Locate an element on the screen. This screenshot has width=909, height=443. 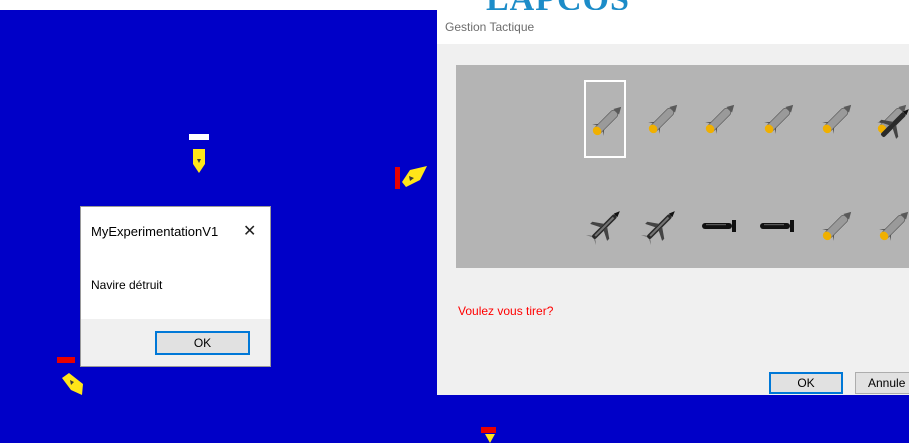
dialog-footer: OK is located at coordinates (175, 342).